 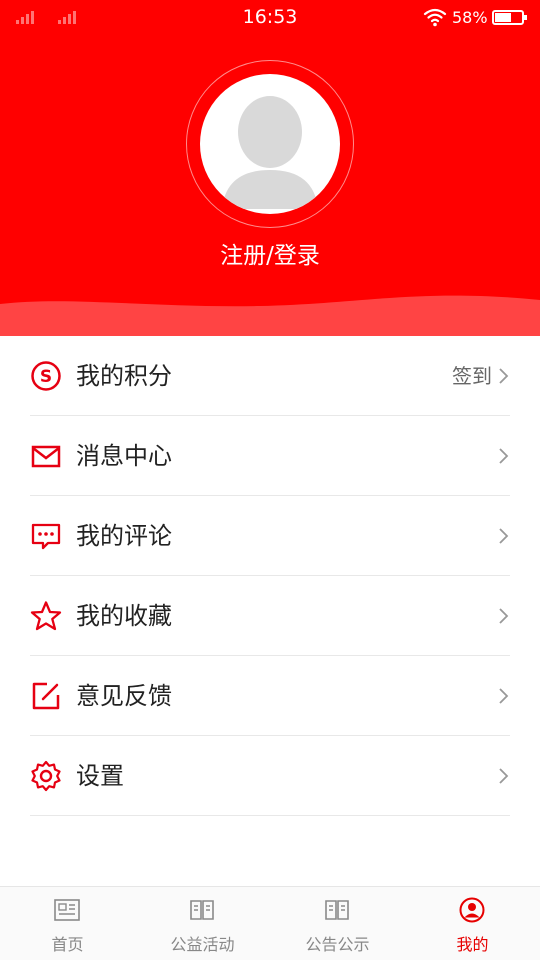 What do you see at coordinates (67, 944) in the screenshot?
I see `tab-label: 首页` at bounding box center [67, 944].